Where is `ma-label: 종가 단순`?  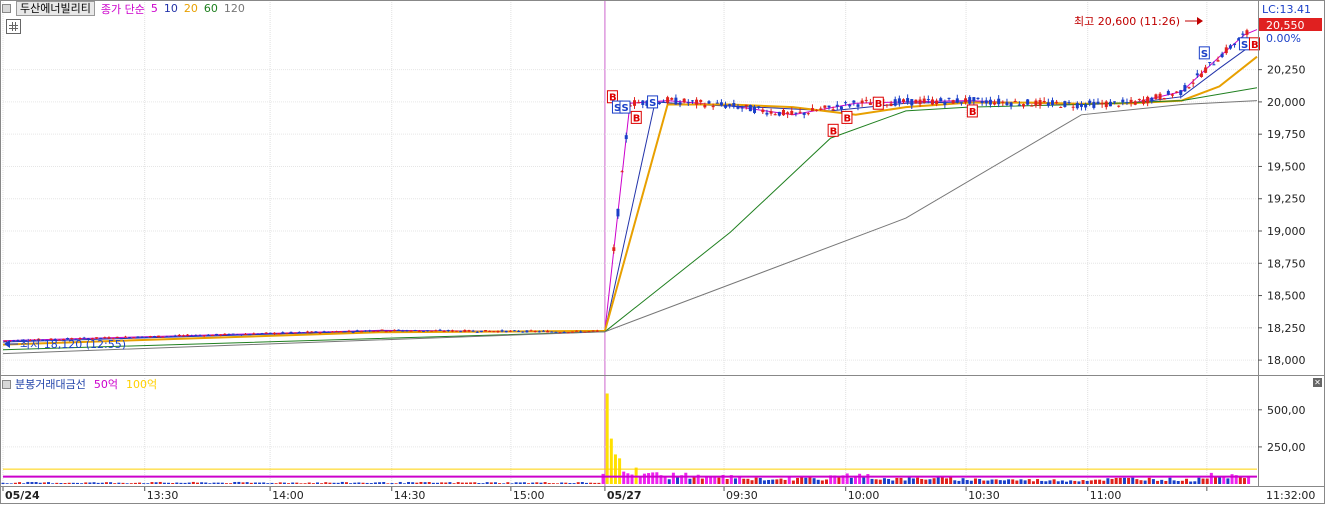
ma-label: 종가 단순 is located at coordinates (122, 9).